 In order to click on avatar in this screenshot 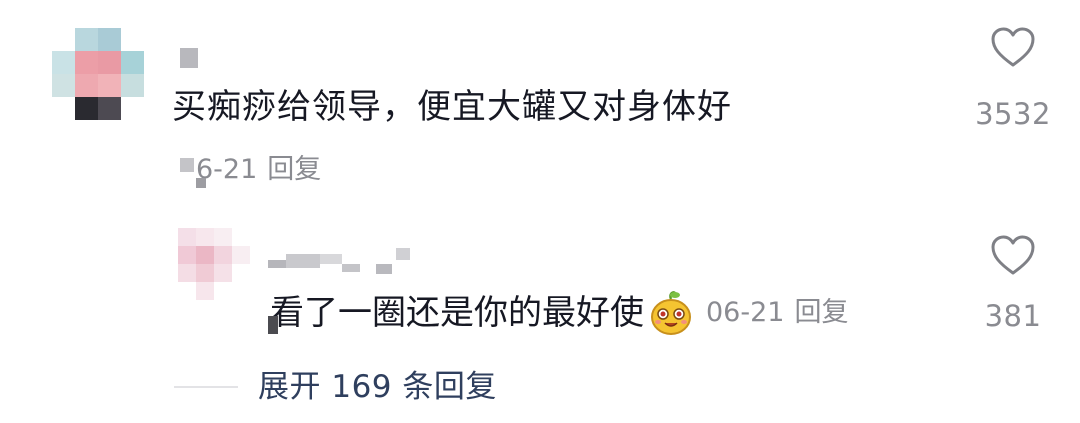, I will do `click(98, 74)`.